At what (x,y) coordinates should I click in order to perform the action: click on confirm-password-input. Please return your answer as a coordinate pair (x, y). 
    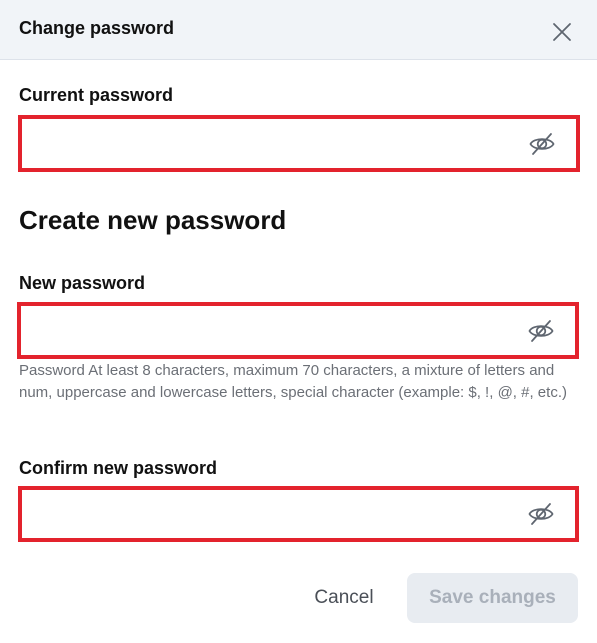
    Looking at the image, I should click on (272, 514).